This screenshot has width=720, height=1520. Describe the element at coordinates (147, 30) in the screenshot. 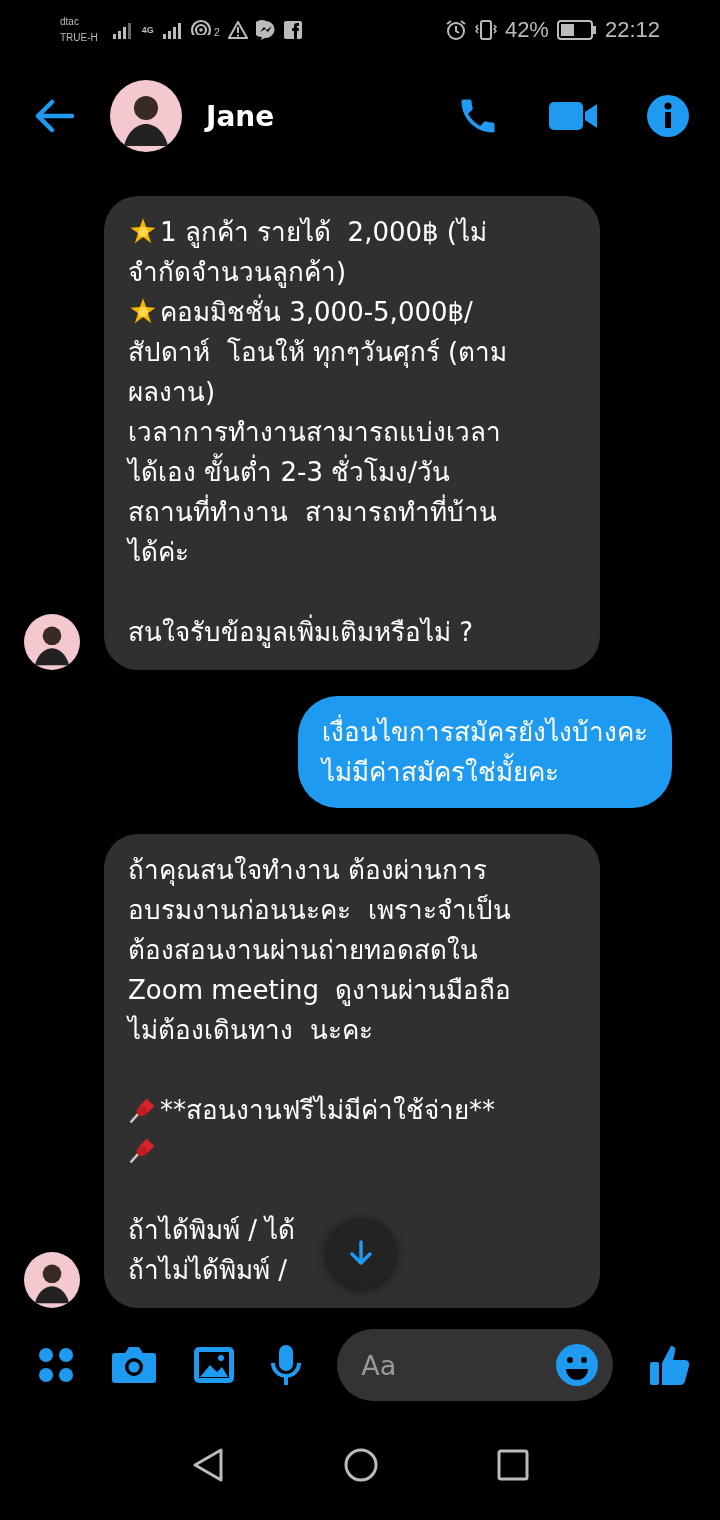

I see `network-label: 4G` at that location.